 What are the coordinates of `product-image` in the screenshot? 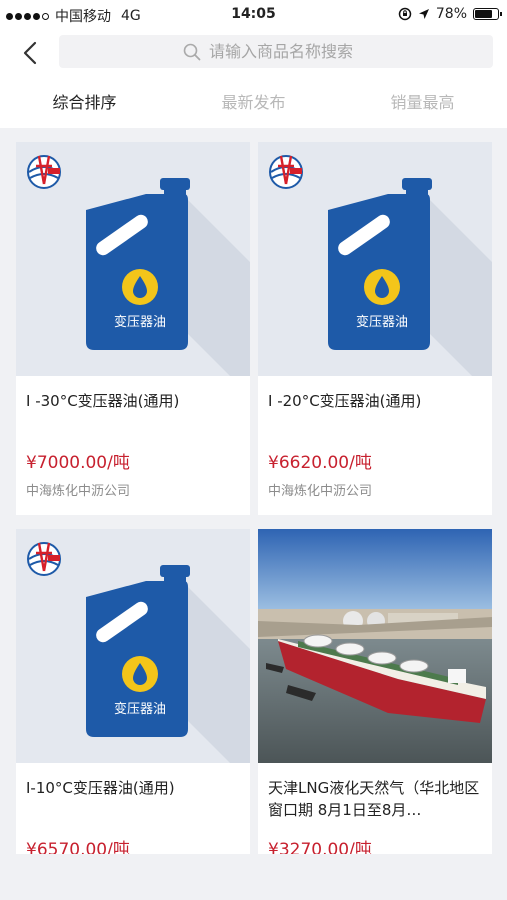 It's located at (375, 646).